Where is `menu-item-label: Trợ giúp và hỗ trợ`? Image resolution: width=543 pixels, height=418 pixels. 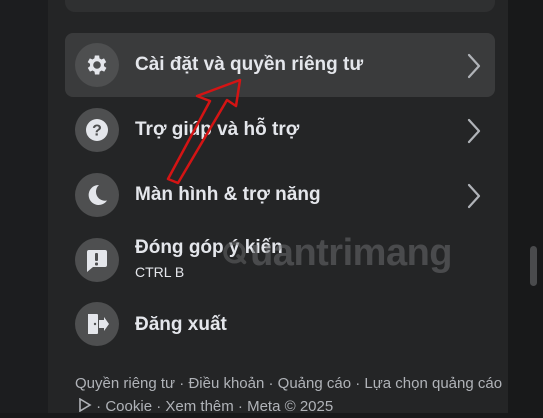
menu-item-label: Trợ giúp và hỗ trợ is located at coordinates (217, 129).